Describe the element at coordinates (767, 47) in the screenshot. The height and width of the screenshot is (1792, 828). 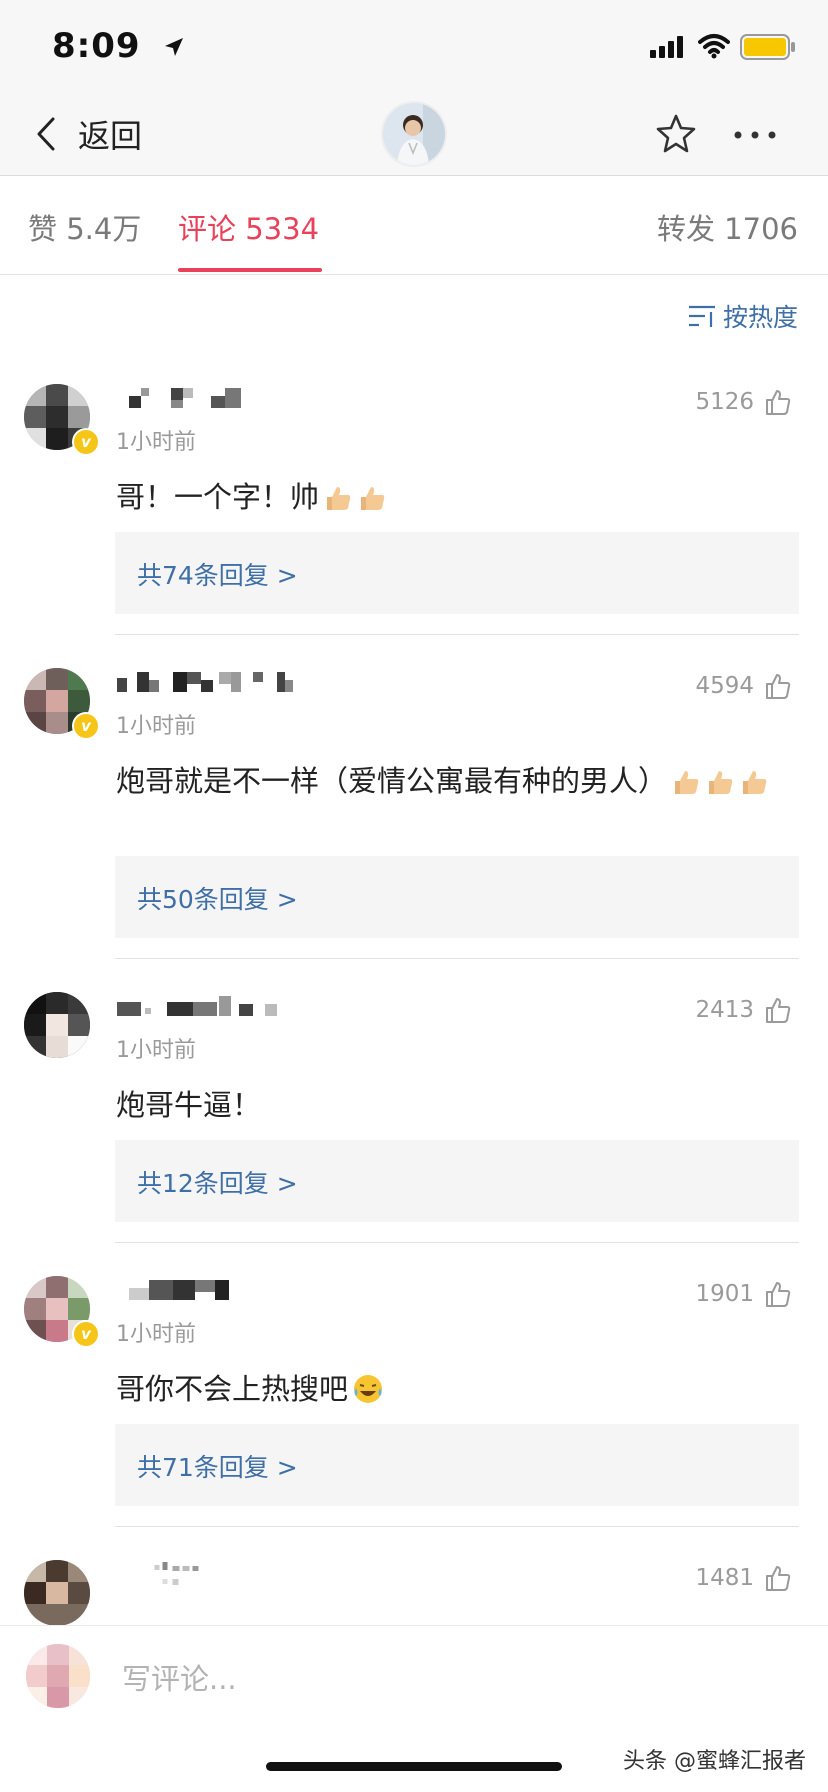
I see `battery-icon` at that location.